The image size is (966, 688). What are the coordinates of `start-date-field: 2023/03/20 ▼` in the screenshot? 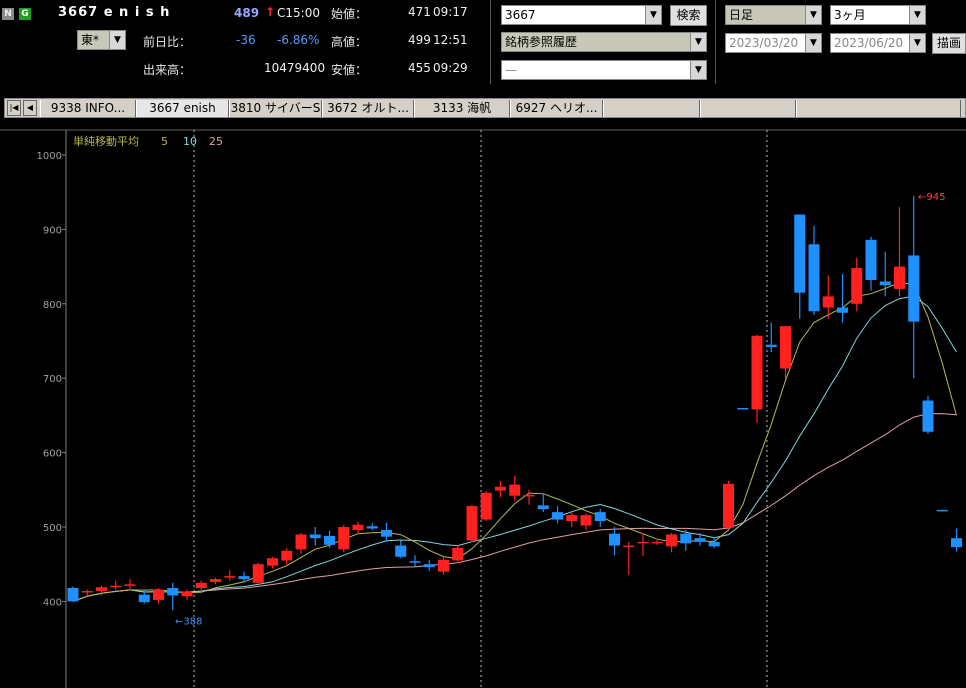 It's located at (773, 43).